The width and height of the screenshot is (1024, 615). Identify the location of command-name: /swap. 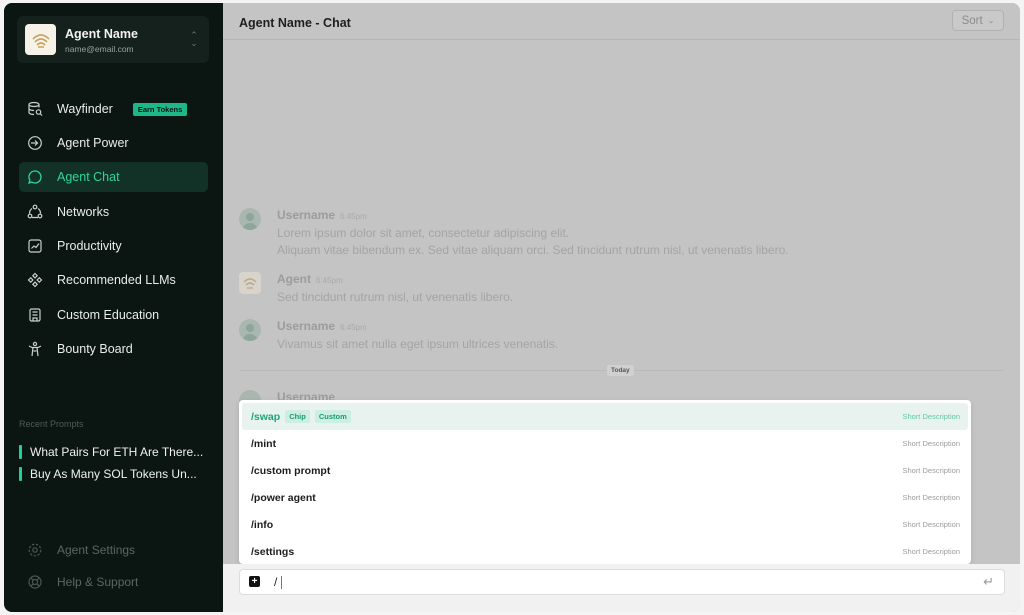
(266, 416).